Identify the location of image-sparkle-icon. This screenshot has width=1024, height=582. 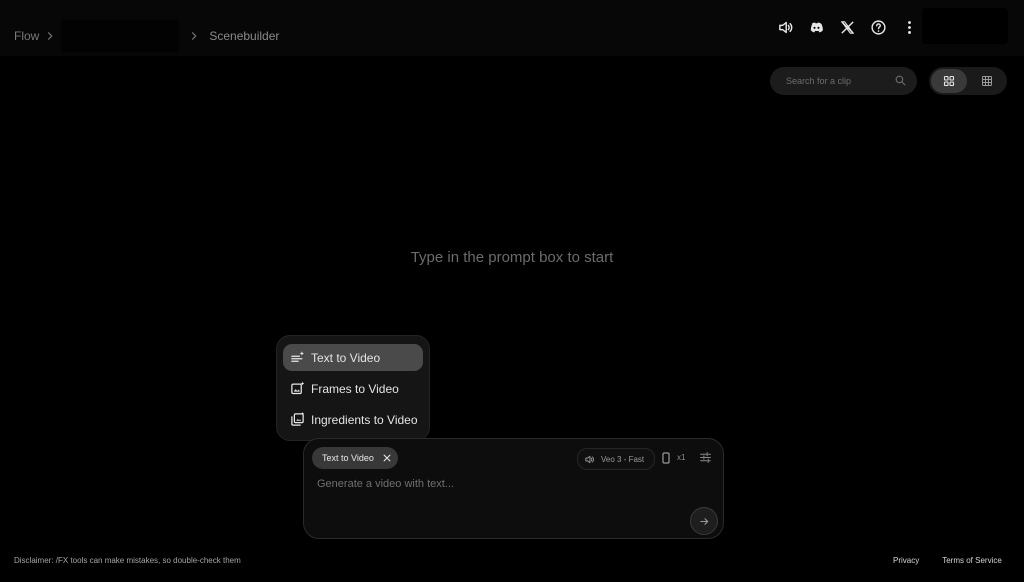
(297, 389).